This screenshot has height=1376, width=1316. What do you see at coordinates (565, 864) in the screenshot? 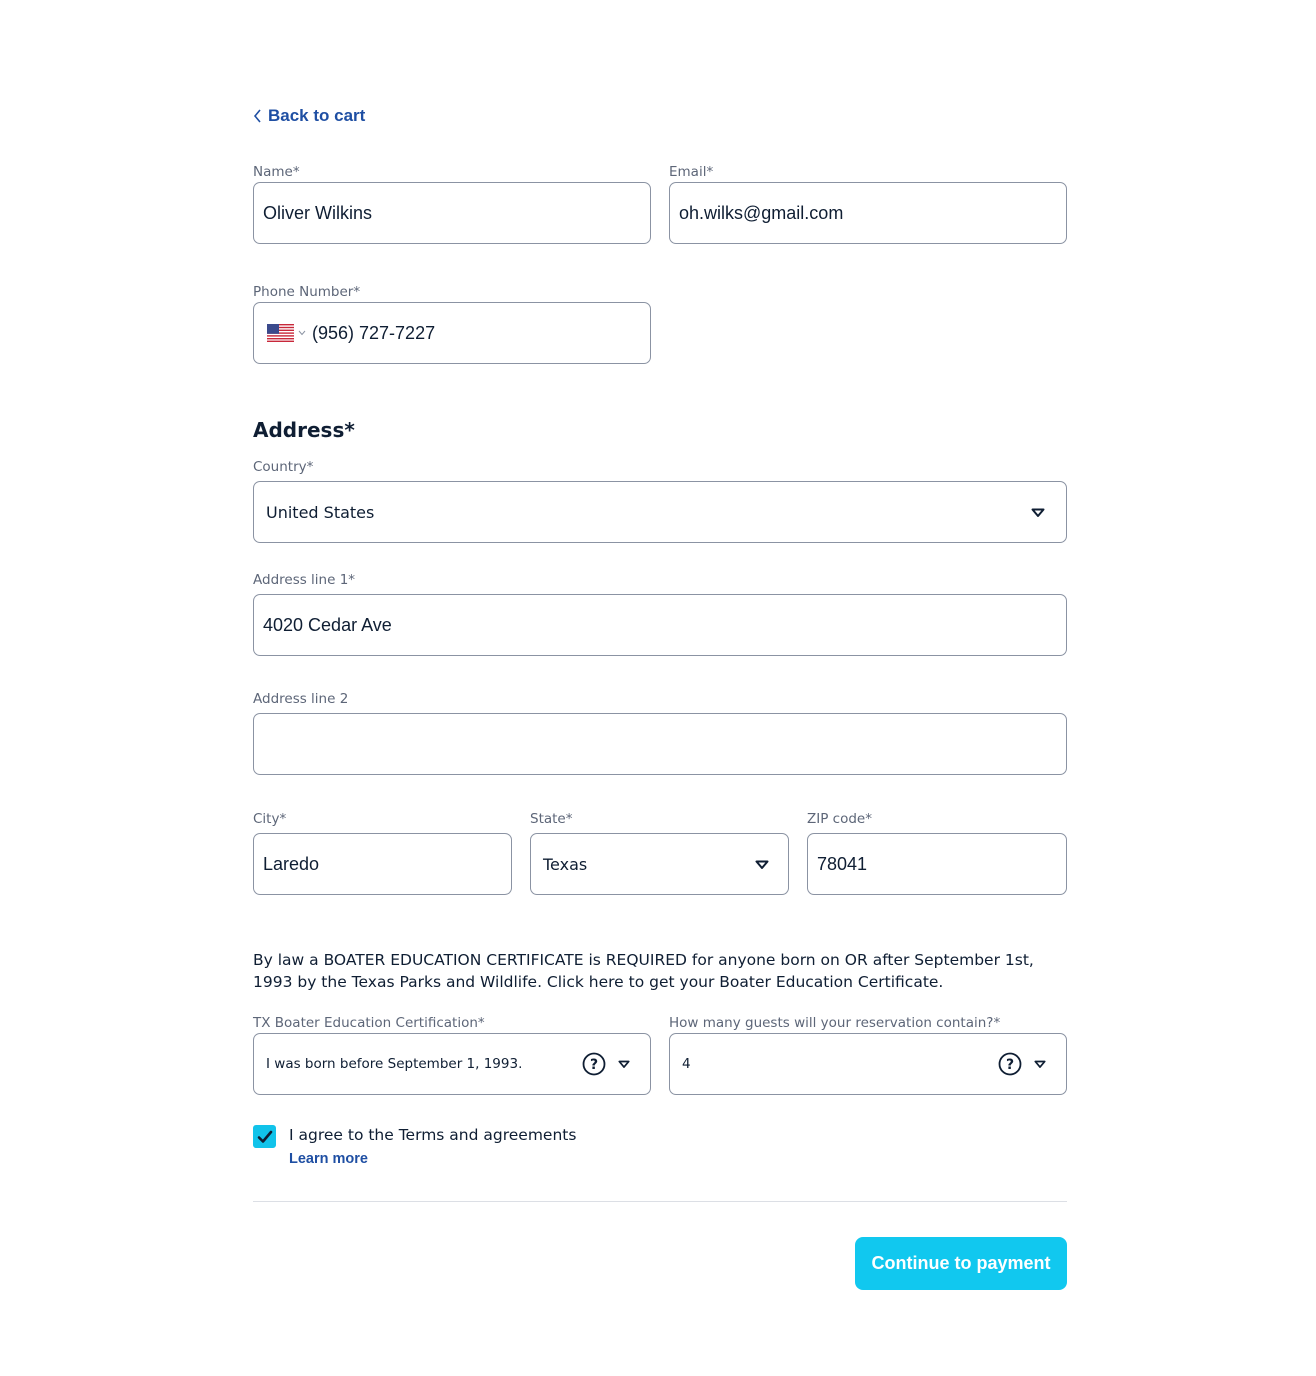
I see `state-value: Texas` at bounding box center [565, 864].